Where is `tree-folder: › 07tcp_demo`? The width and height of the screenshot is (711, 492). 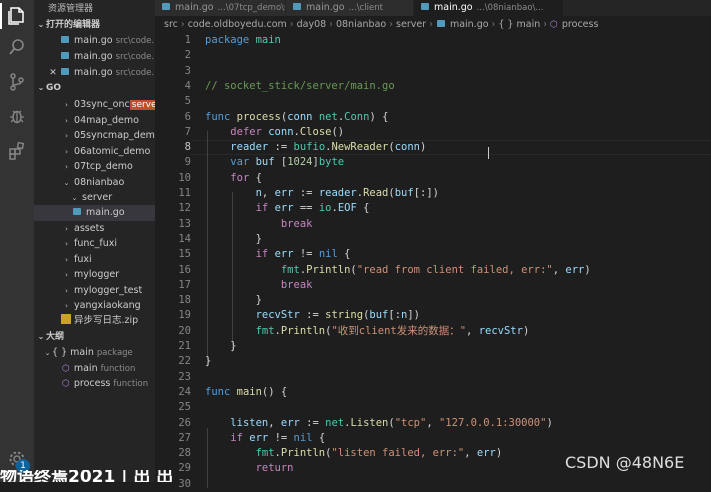 tree-folder: › 07tcp_demo is located at coordinates (94, 167).